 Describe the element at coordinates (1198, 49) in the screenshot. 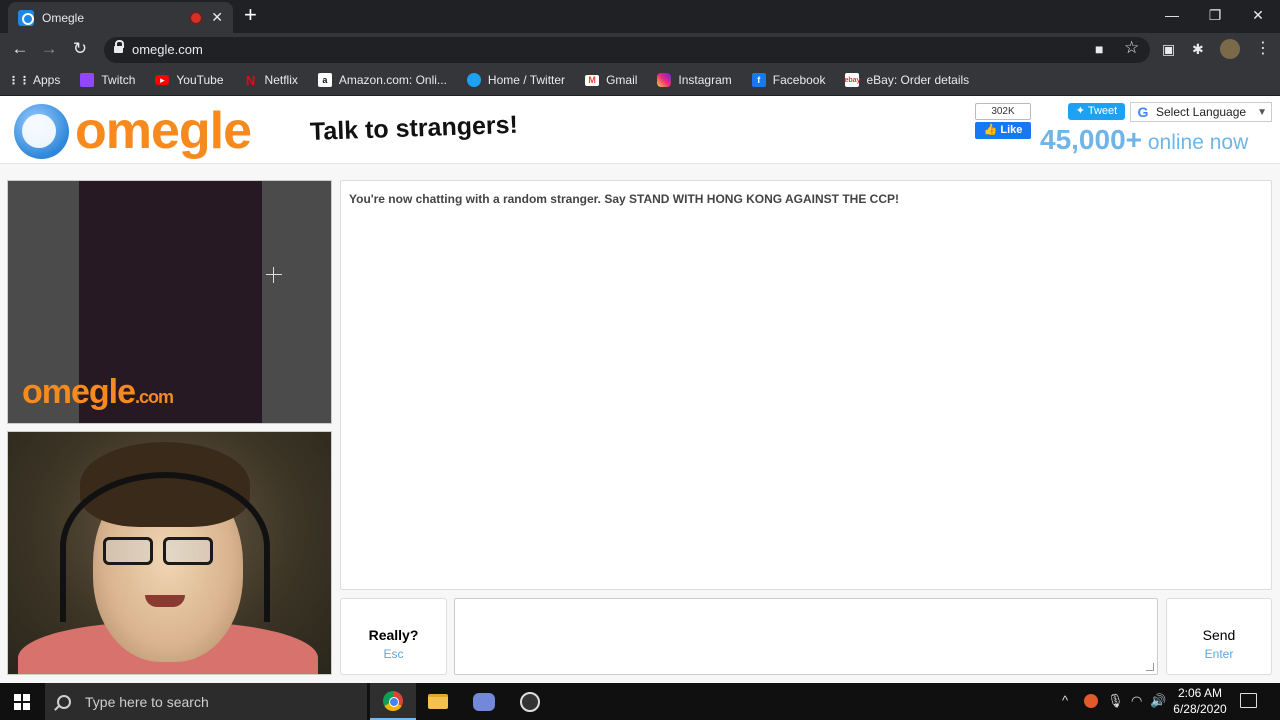

I see `extensions-puzzle-icon: ✱` at that location.